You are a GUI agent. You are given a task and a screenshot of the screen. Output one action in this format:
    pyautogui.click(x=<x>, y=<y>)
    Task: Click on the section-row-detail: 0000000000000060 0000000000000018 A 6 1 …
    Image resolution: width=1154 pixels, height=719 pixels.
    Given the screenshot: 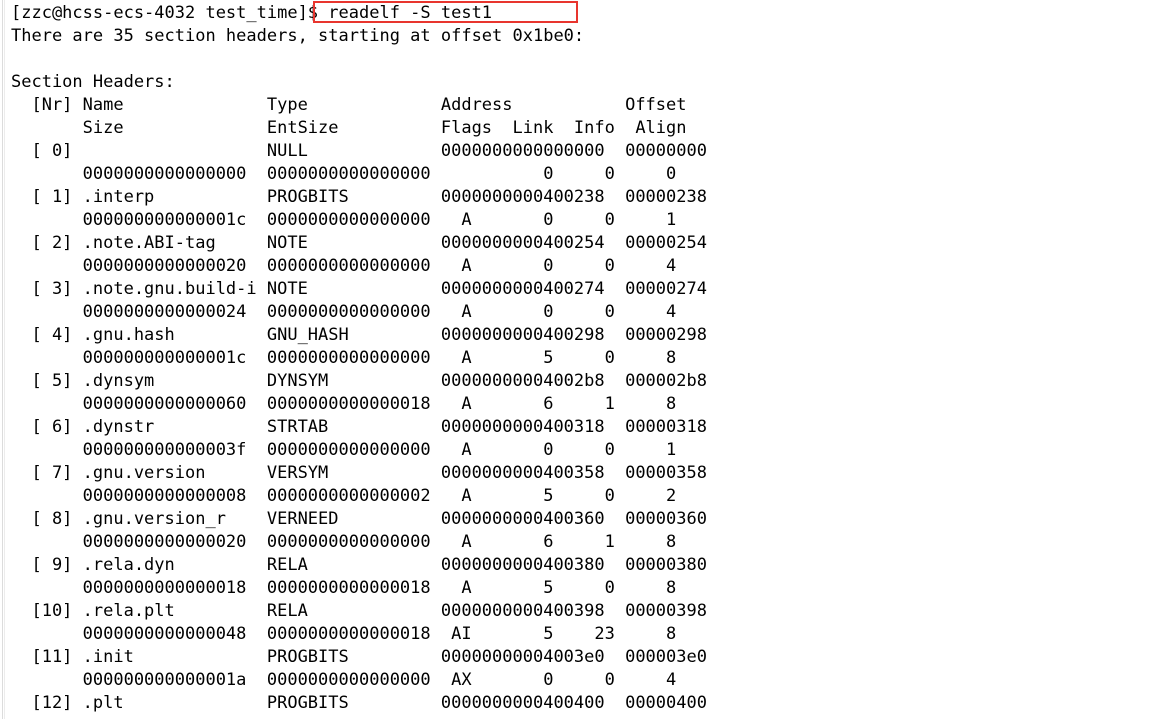 What is the action you would take?
    pyautogui.click(x=344, y=404)
    